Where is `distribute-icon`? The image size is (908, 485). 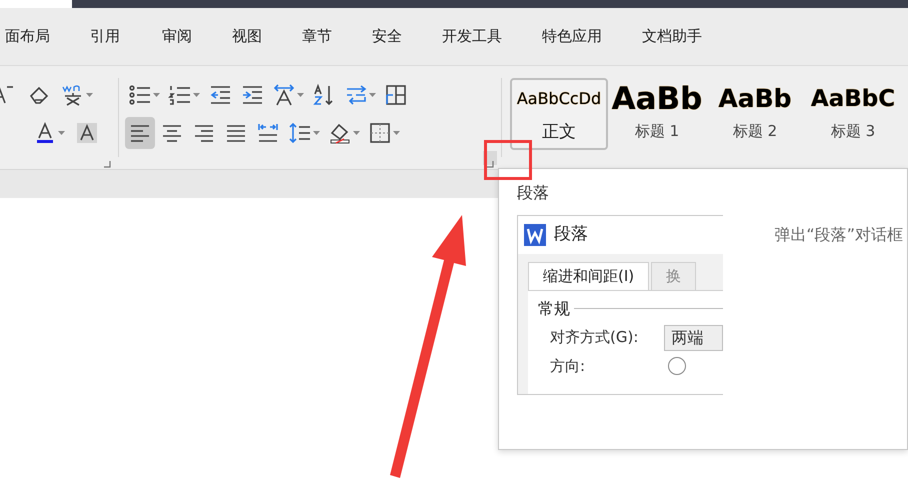
distribute-icon is located at coordinates (268, 133).